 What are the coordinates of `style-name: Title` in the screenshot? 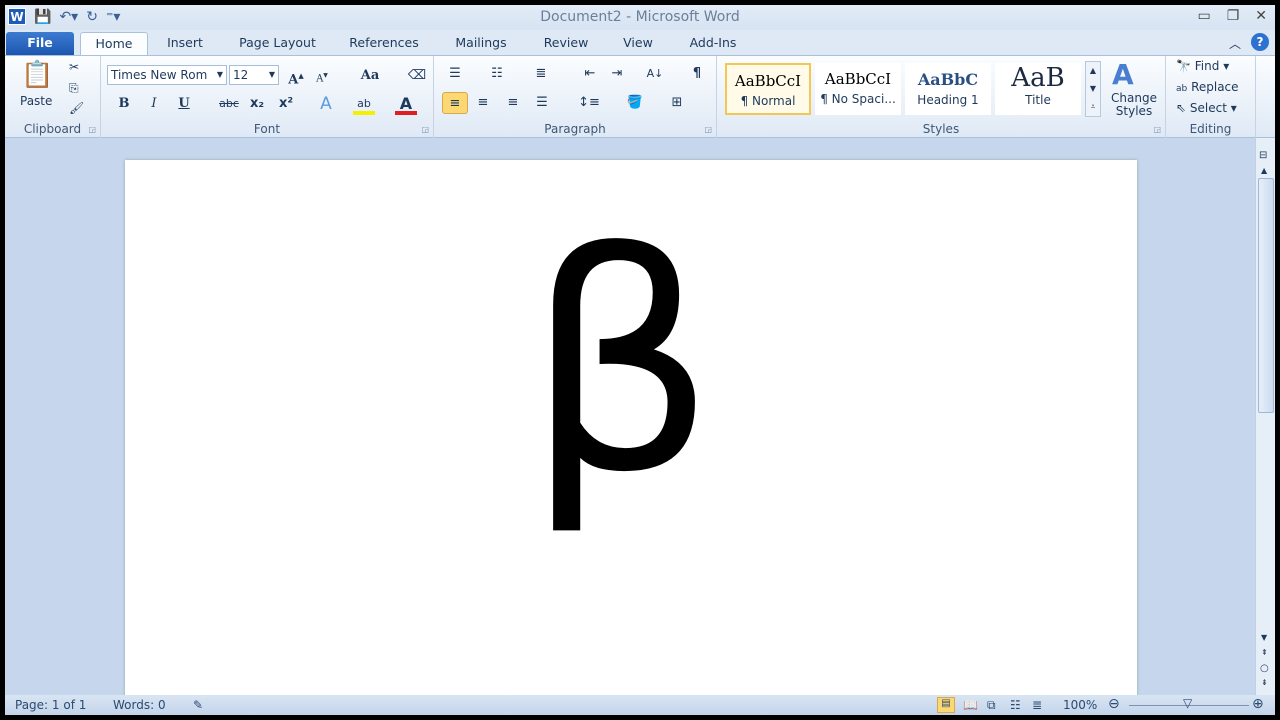 It's located at (1038, 100).